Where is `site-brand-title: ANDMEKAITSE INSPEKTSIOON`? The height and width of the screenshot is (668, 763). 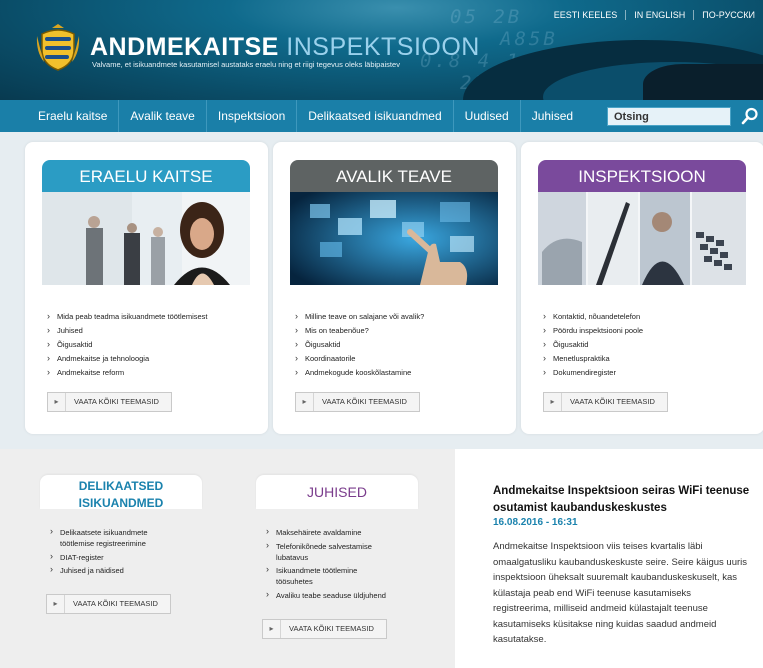 site-brand-title: ANDMEKAITSE INSPEKTSIOON is located at coordinates (285, 47).